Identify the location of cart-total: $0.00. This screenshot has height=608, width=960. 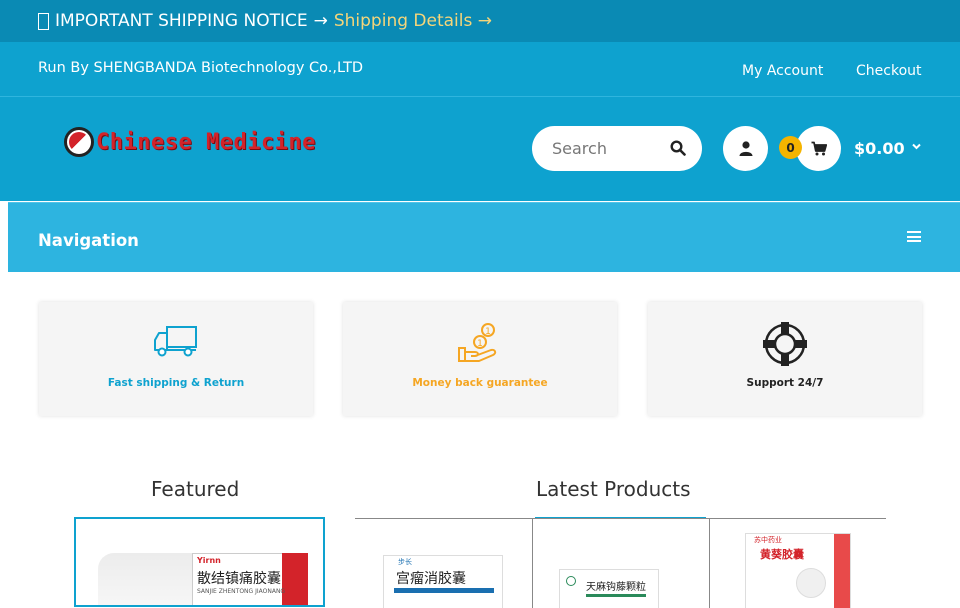
(879, 148).